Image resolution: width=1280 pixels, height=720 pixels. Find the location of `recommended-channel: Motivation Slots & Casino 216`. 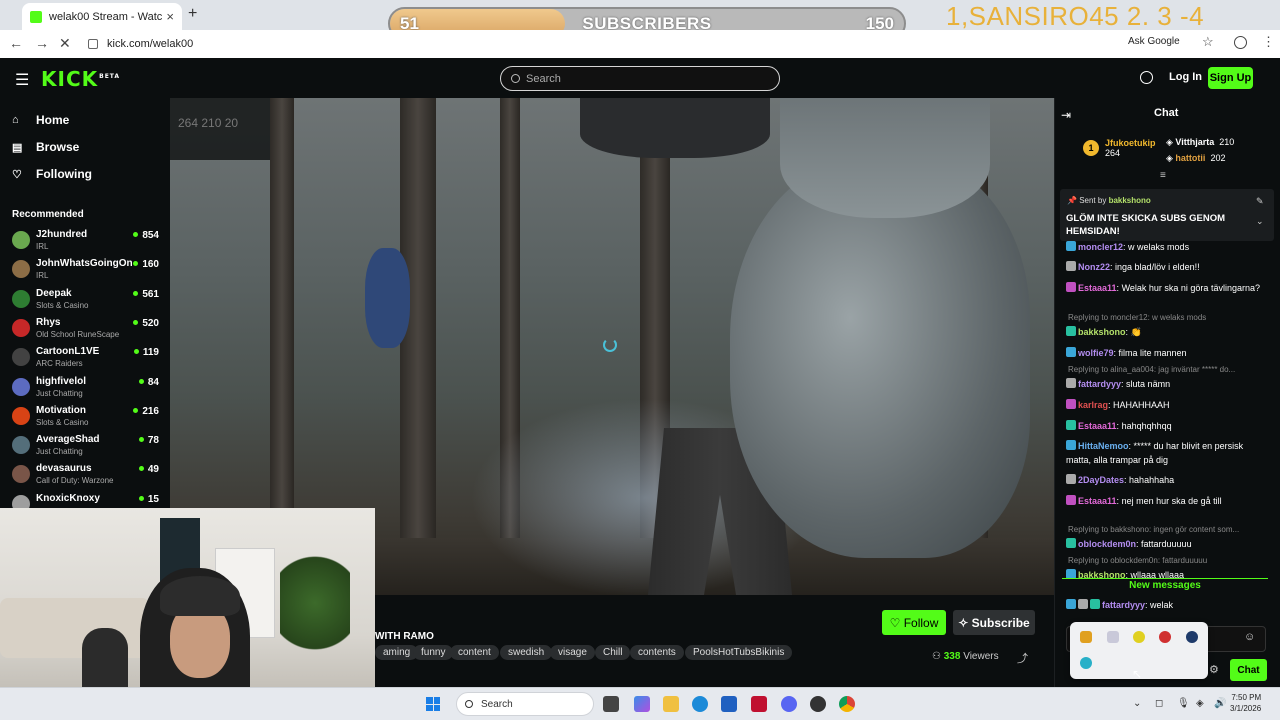

recommended-channel: Motivation Slots & Casino 216 is located at coordinates (87, 419).